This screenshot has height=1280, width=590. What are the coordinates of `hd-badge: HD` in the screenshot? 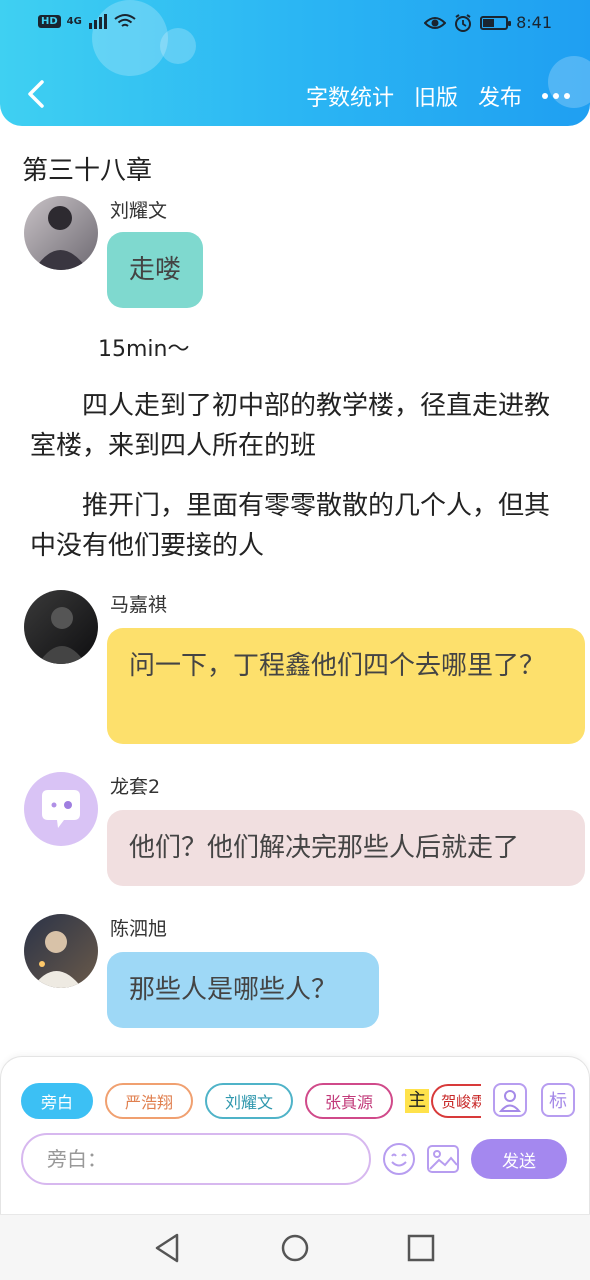 It's located at (49, 21).